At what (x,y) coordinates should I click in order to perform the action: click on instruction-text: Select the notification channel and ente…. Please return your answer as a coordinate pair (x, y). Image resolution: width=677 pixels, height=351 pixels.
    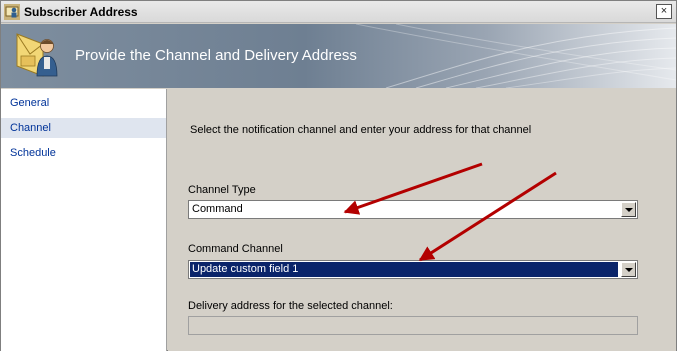
    Looking at the image, I should click on (361, 130).